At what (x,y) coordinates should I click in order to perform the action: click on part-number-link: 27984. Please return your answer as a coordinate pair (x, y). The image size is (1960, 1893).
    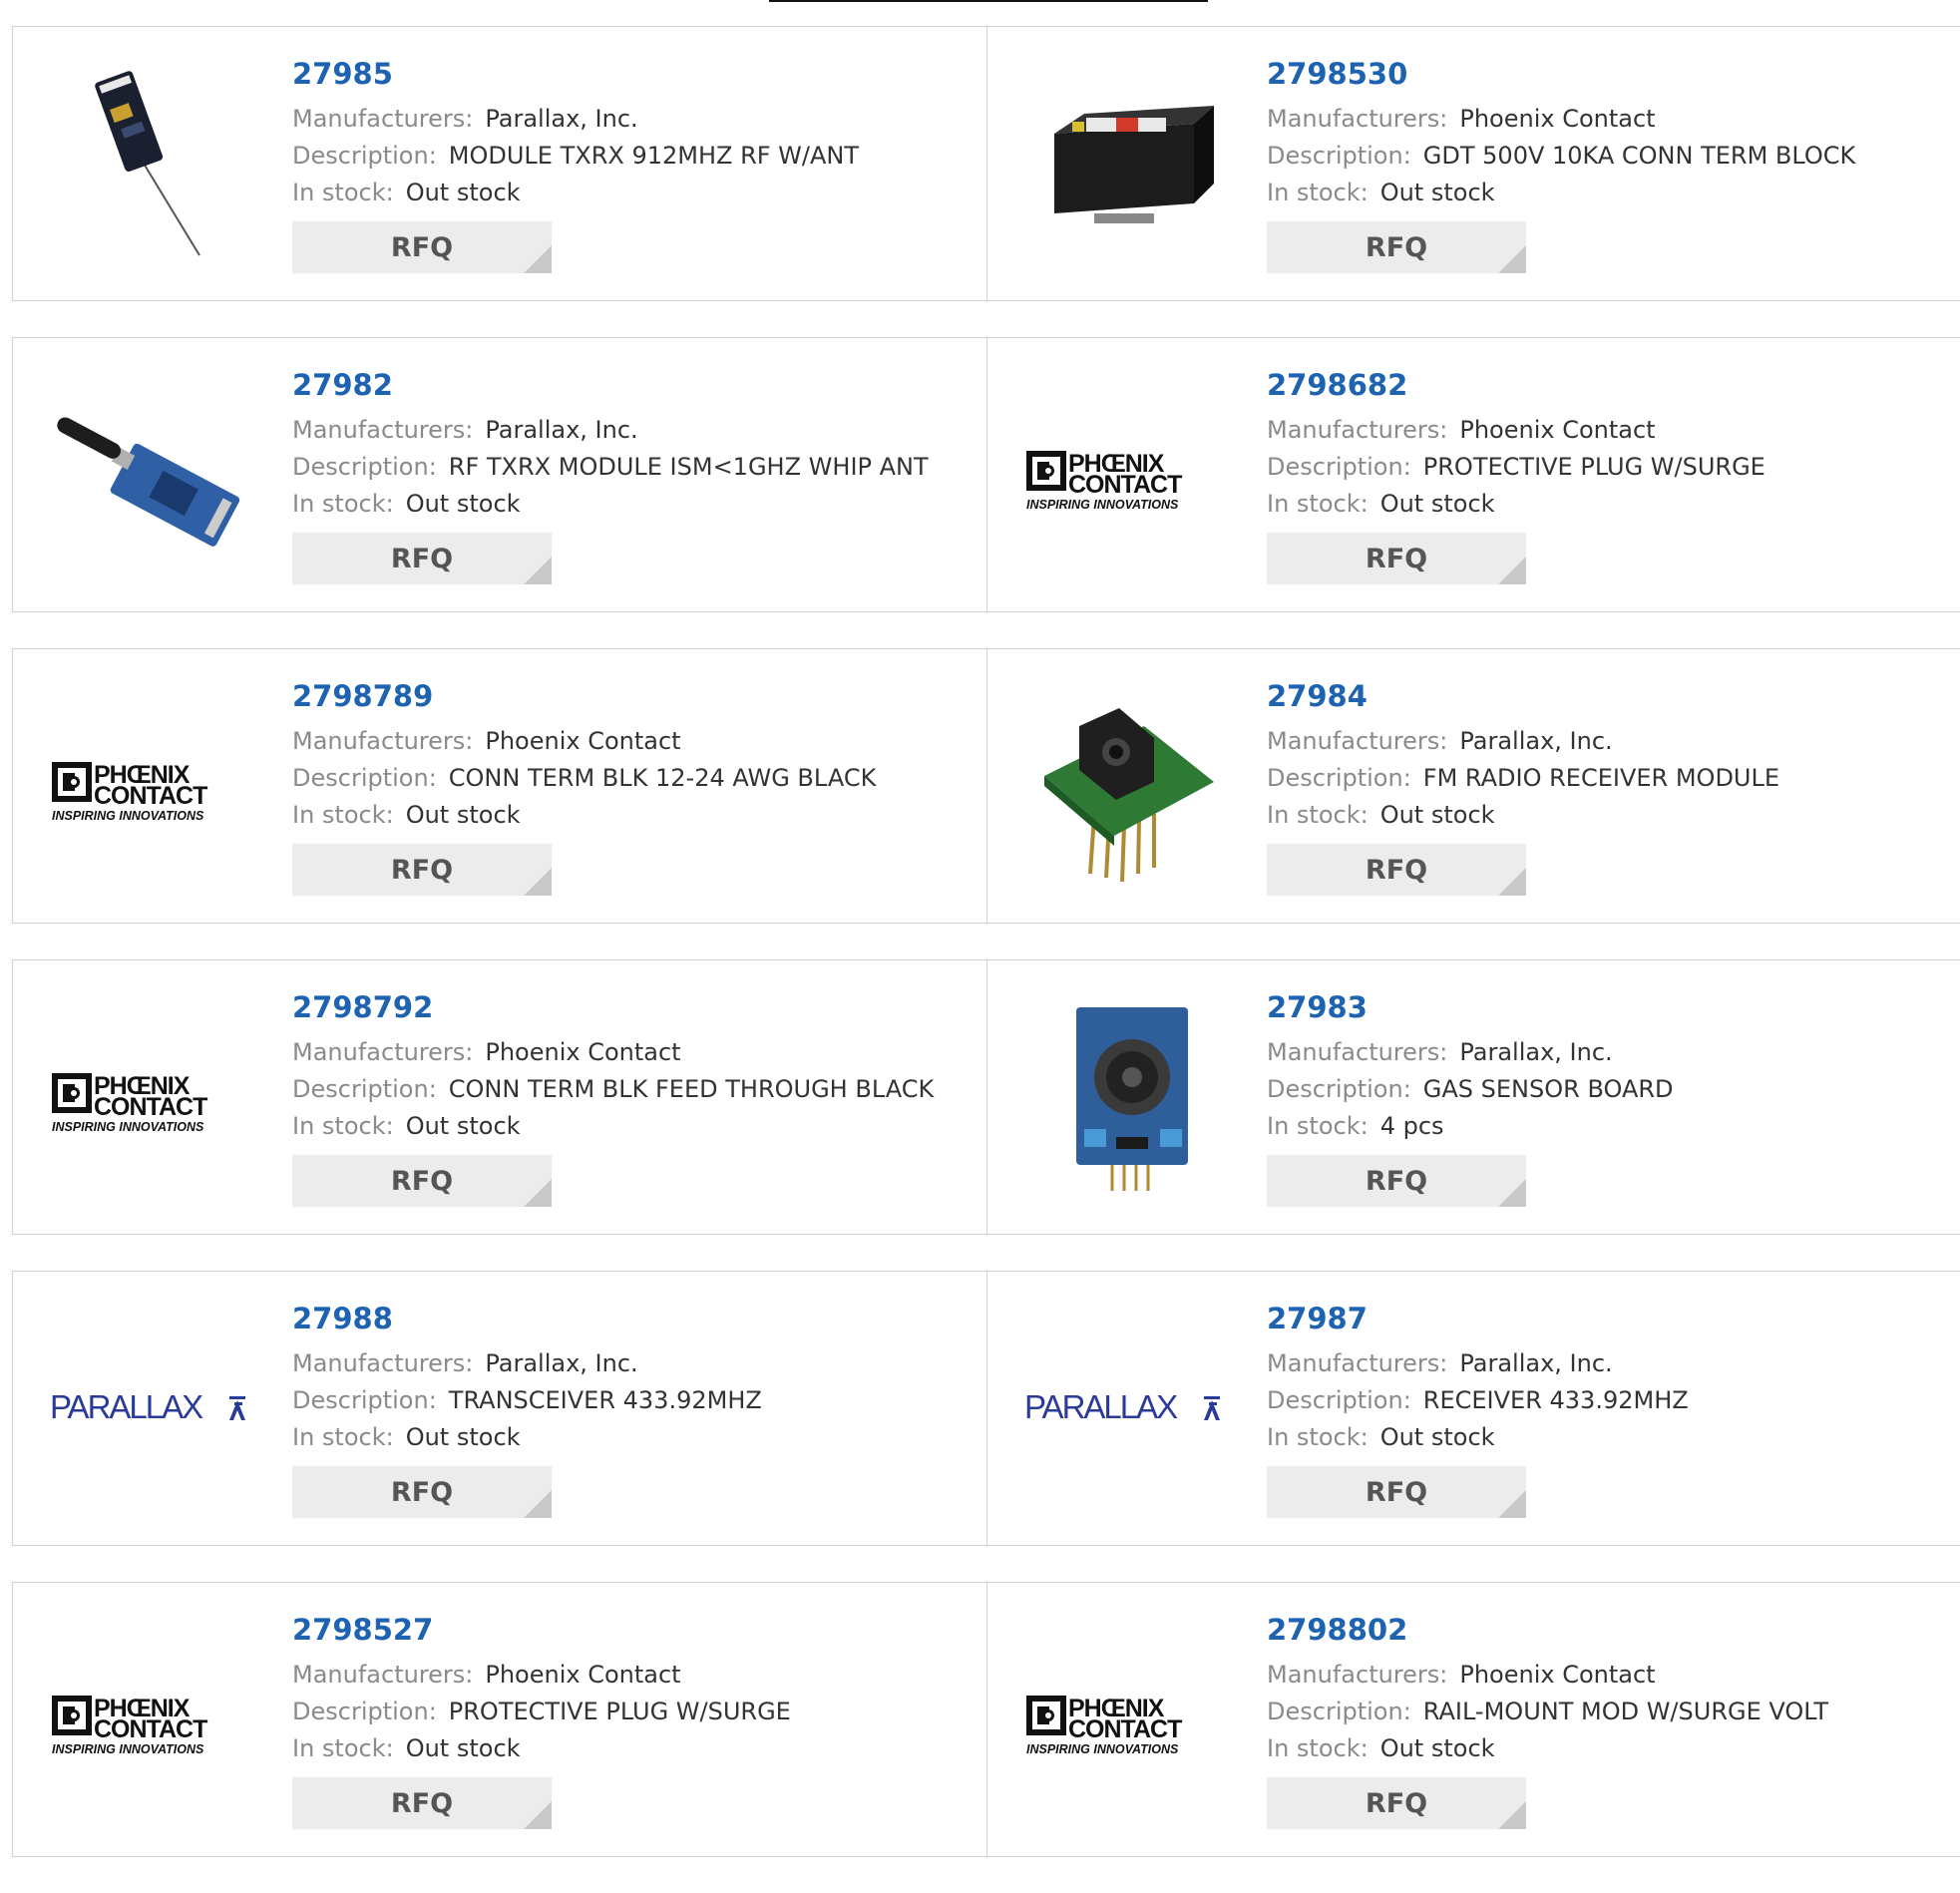
    Looking at the image, I should click on (1523, 696).